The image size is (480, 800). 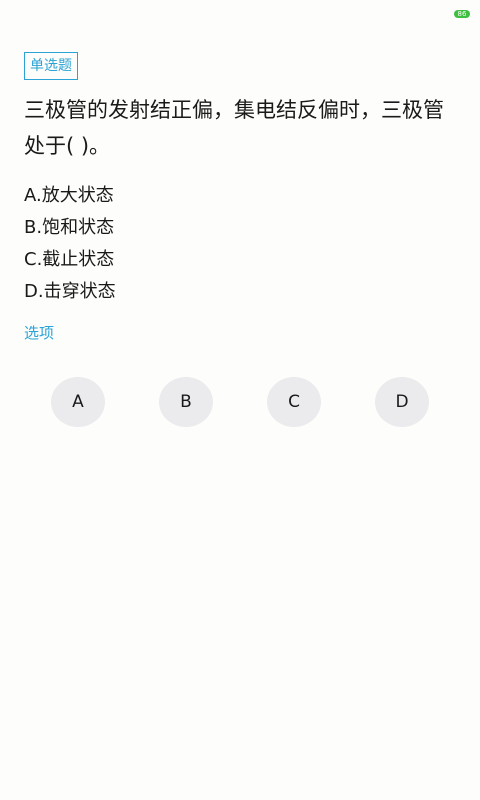 I want to click on answer-a-button: A, so click(x=78, y=402).